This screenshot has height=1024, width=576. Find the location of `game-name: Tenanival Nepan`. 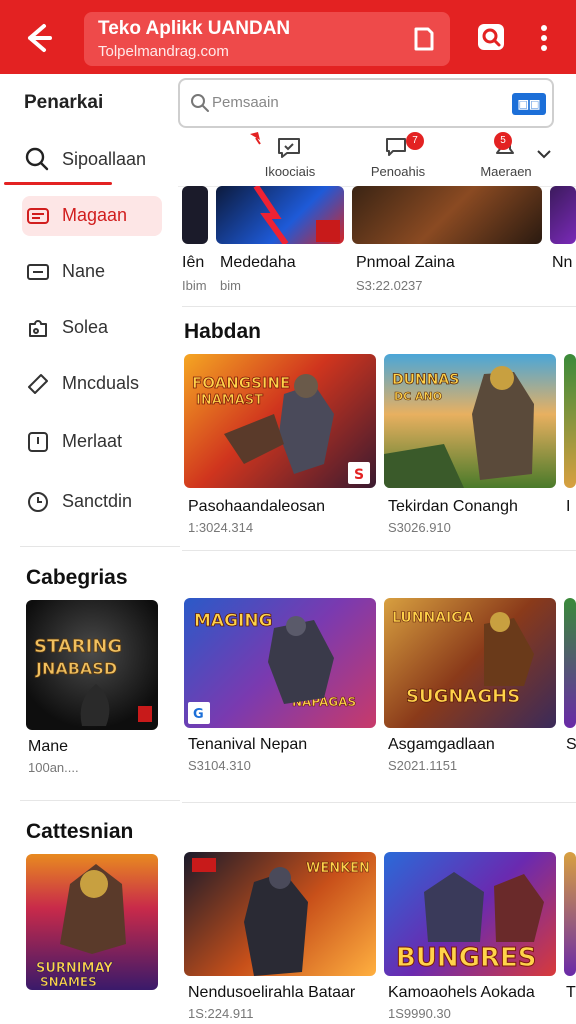

game-name: Tenanival Nepan is located at coordinates (248, 744).